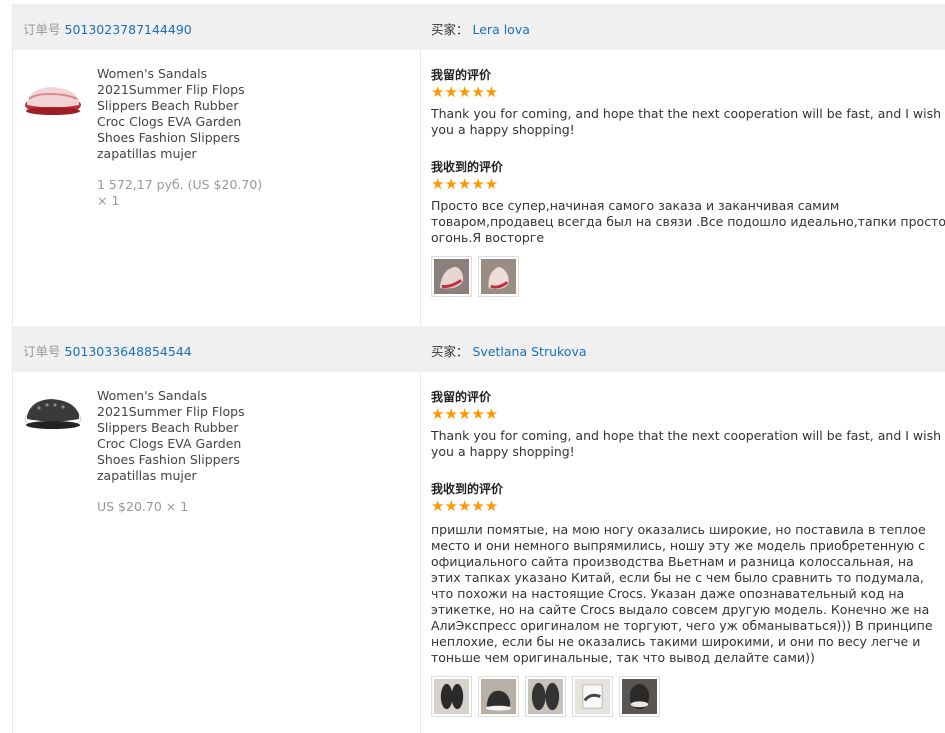  What do you see at coordinates (501, 29) in the screenshot?
I see `buyer-name-link: Lera lova` at bounding box center [501, 29].